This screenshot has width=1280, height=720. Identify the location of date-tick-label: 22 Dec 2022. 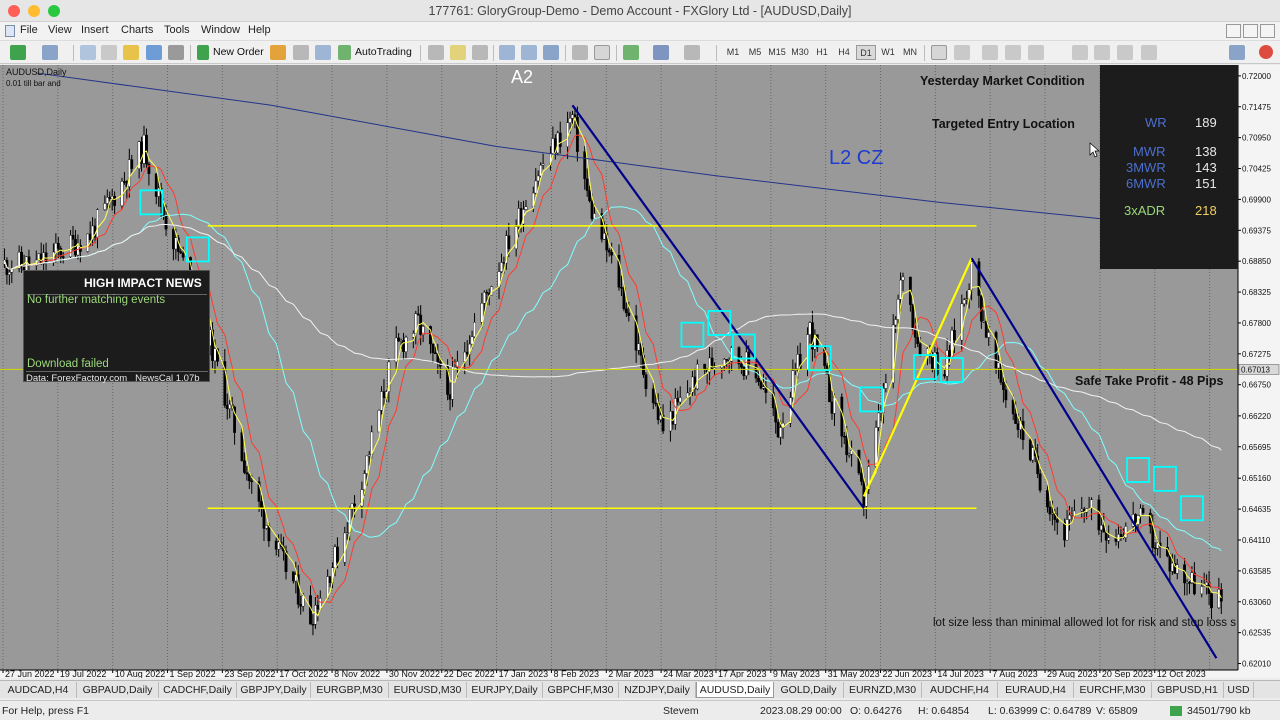
(469, 673).